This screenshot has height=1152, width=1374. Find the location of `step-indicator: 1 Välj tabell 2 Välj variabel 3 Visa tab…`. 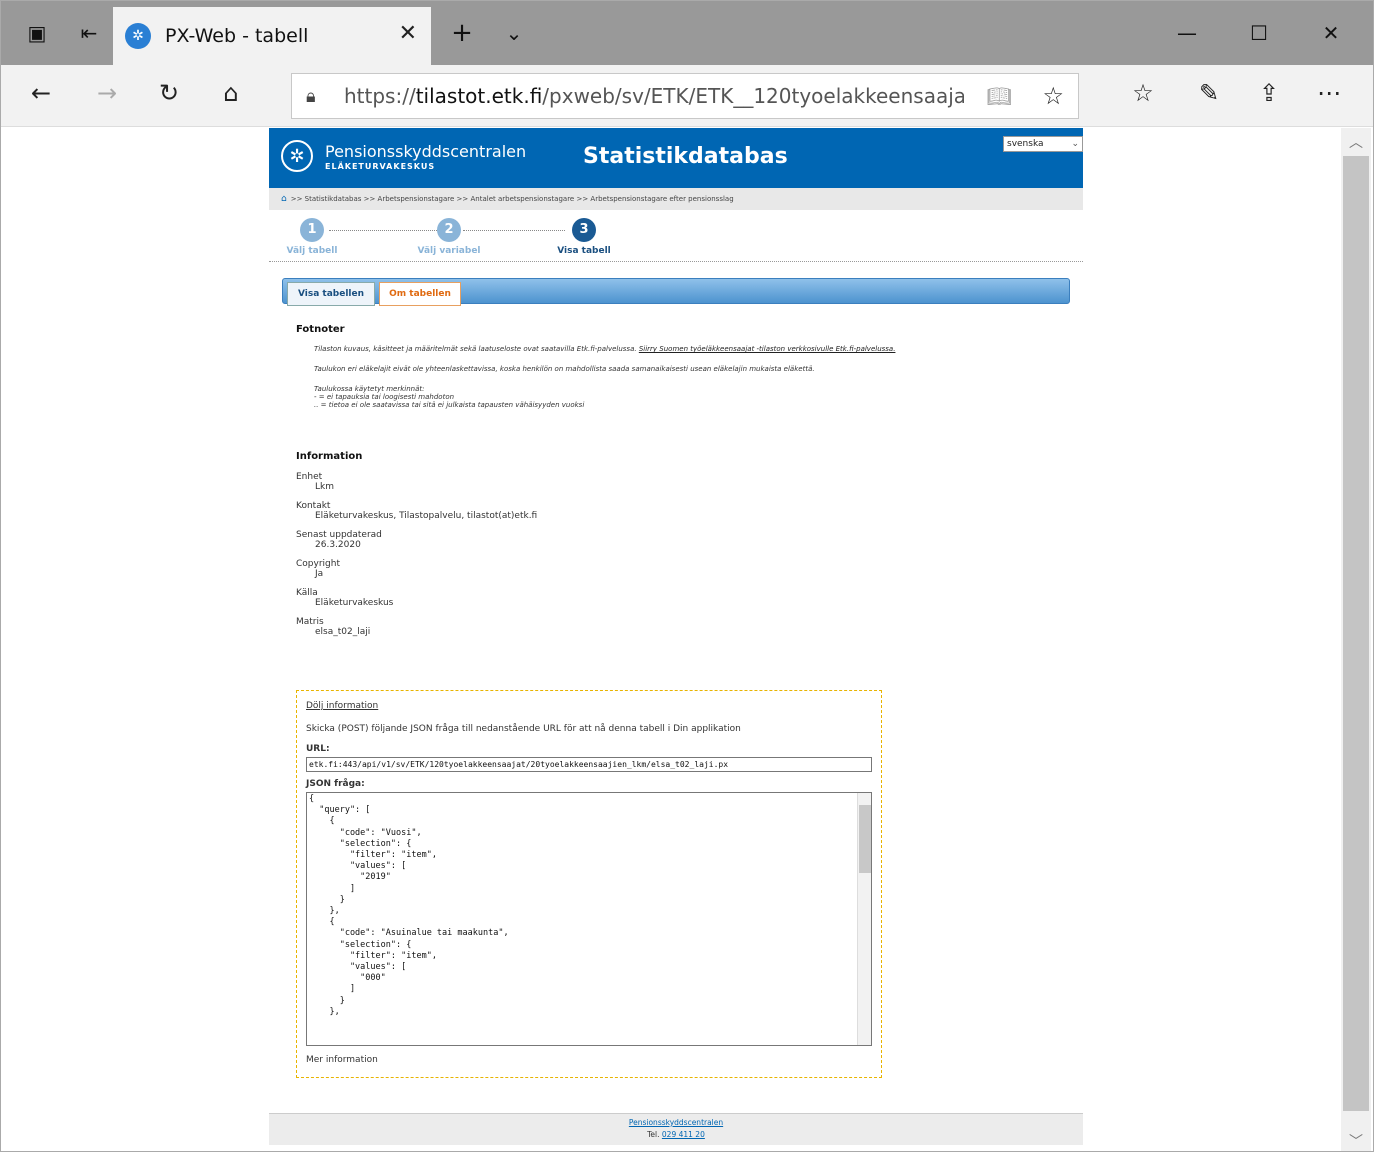

step-indicator: 1 Välj tabell 2 Välj variabel 3 Visa tab… is located at coordinates (676, 236).